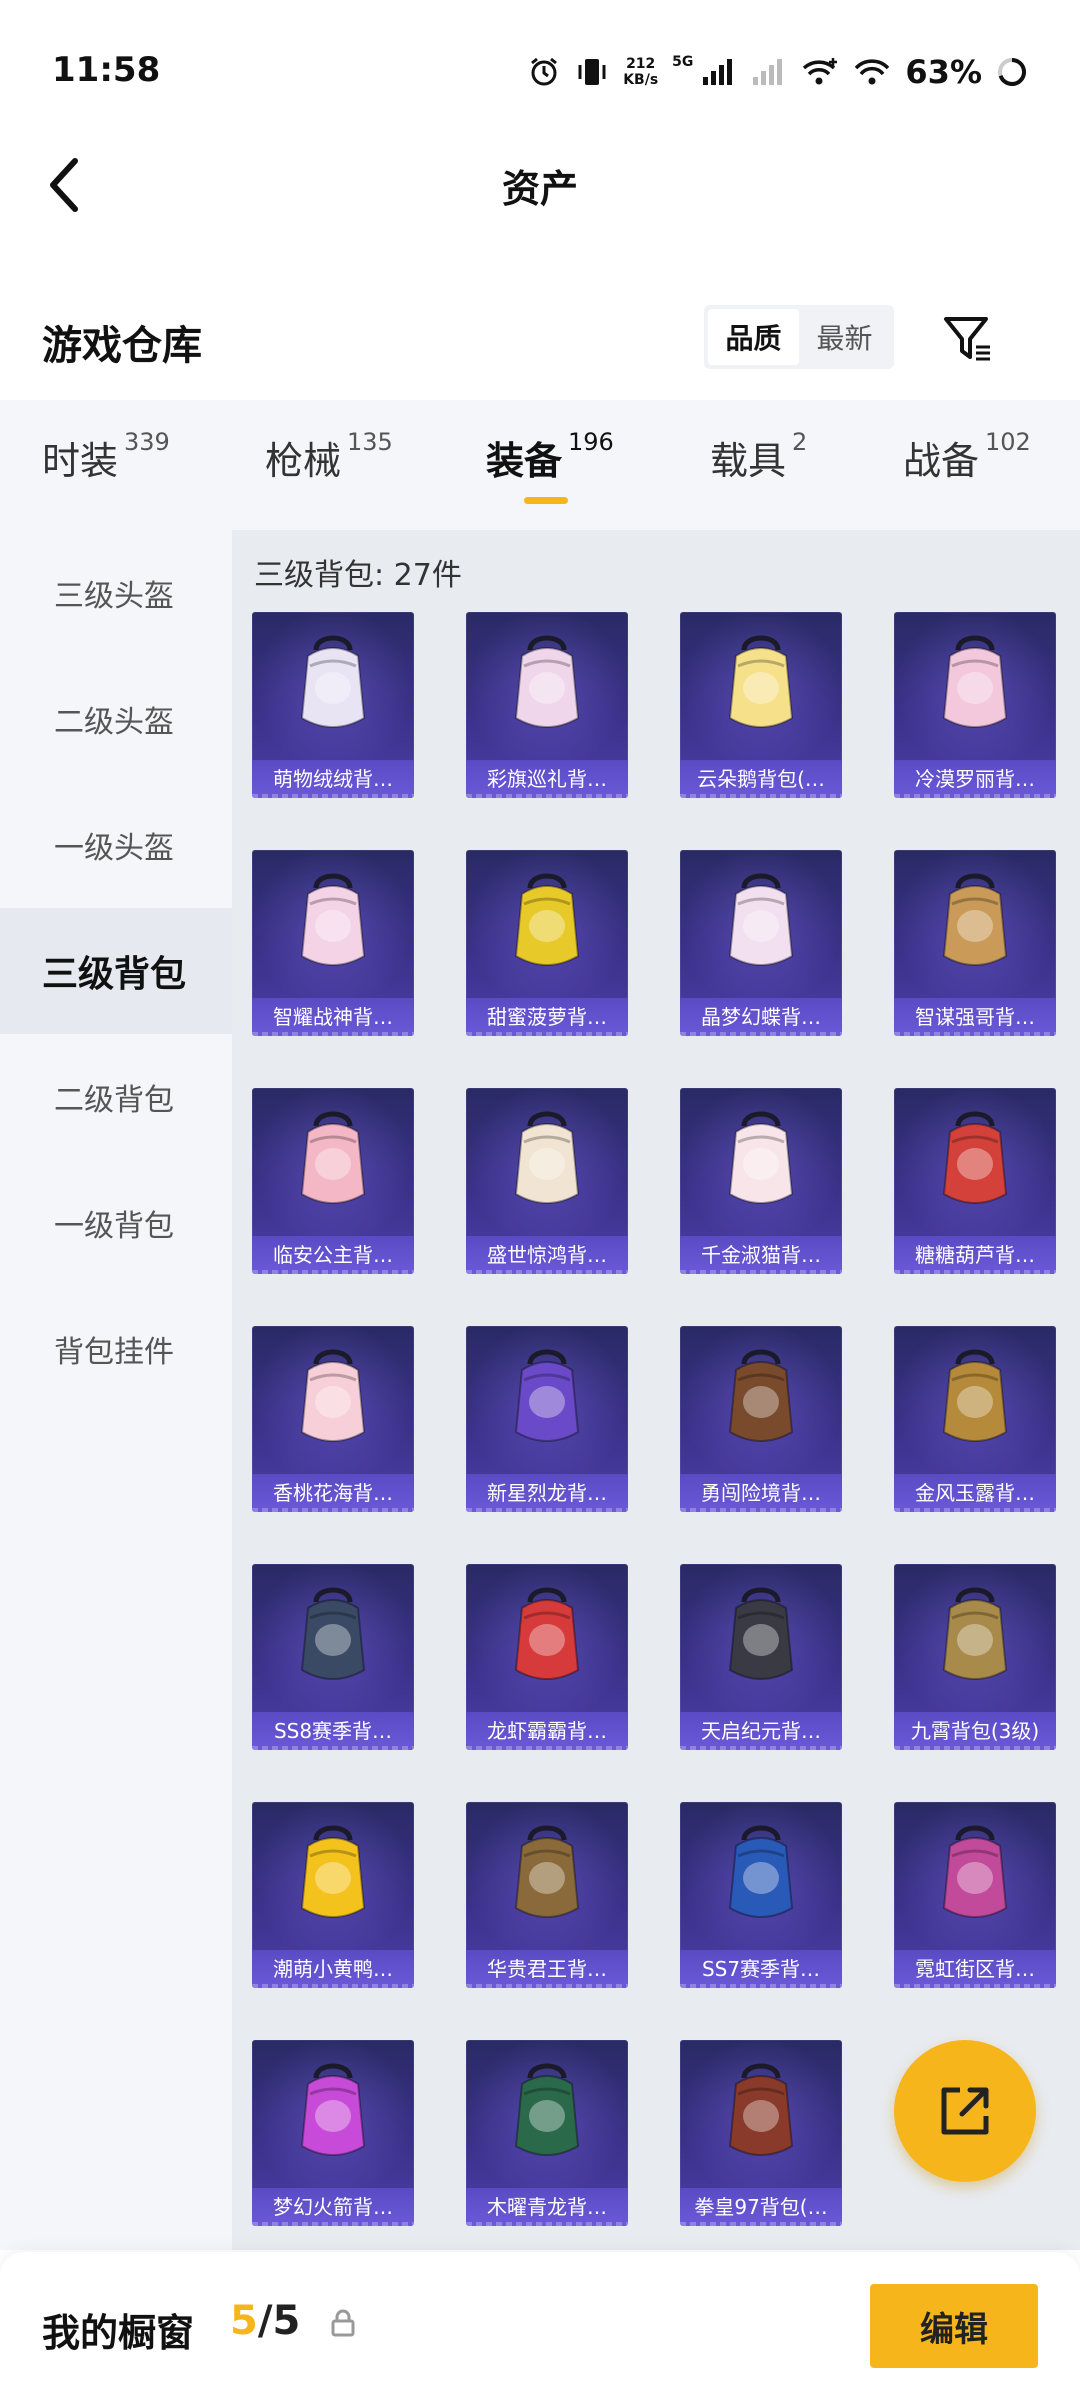  Describe the element at coordinates (539, 189) in the screenshot. I see `page-title: 资产` at that location.